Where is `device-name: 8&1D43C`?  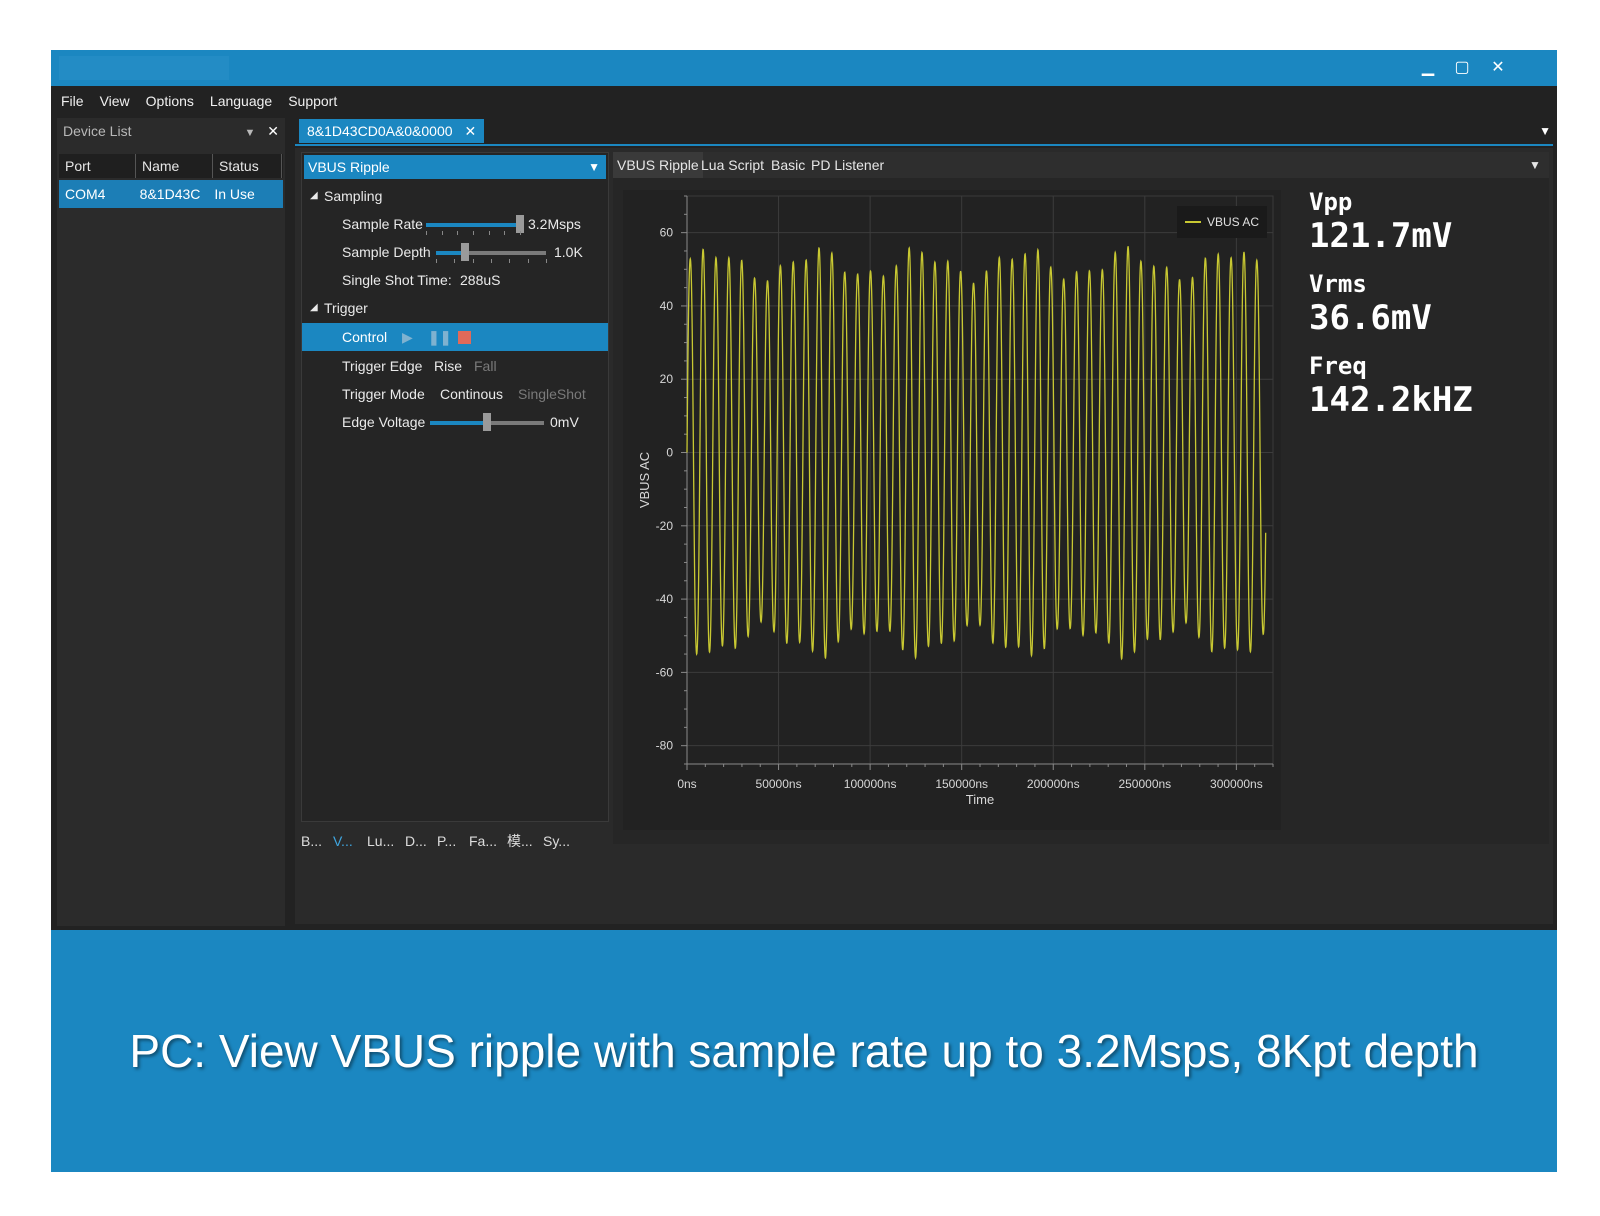
device-name: 8&1D43C is located at coordinates (170, 194).